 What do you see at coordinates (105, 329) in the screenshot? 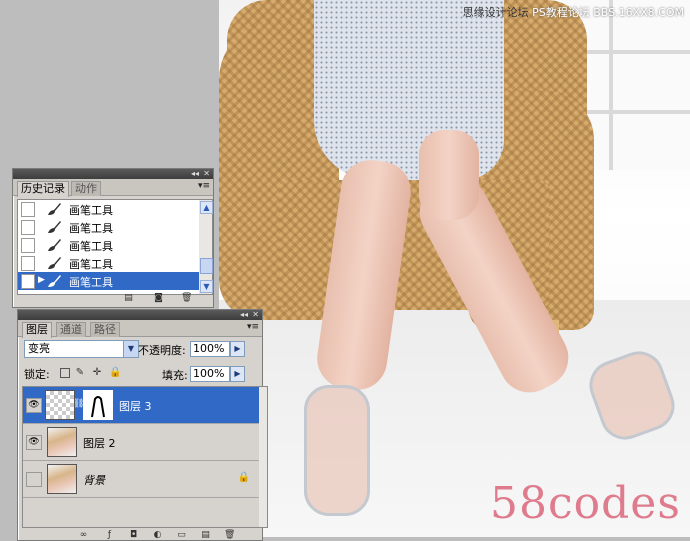
I see `tab-paths: 路径` at bounding box center [105, 329].